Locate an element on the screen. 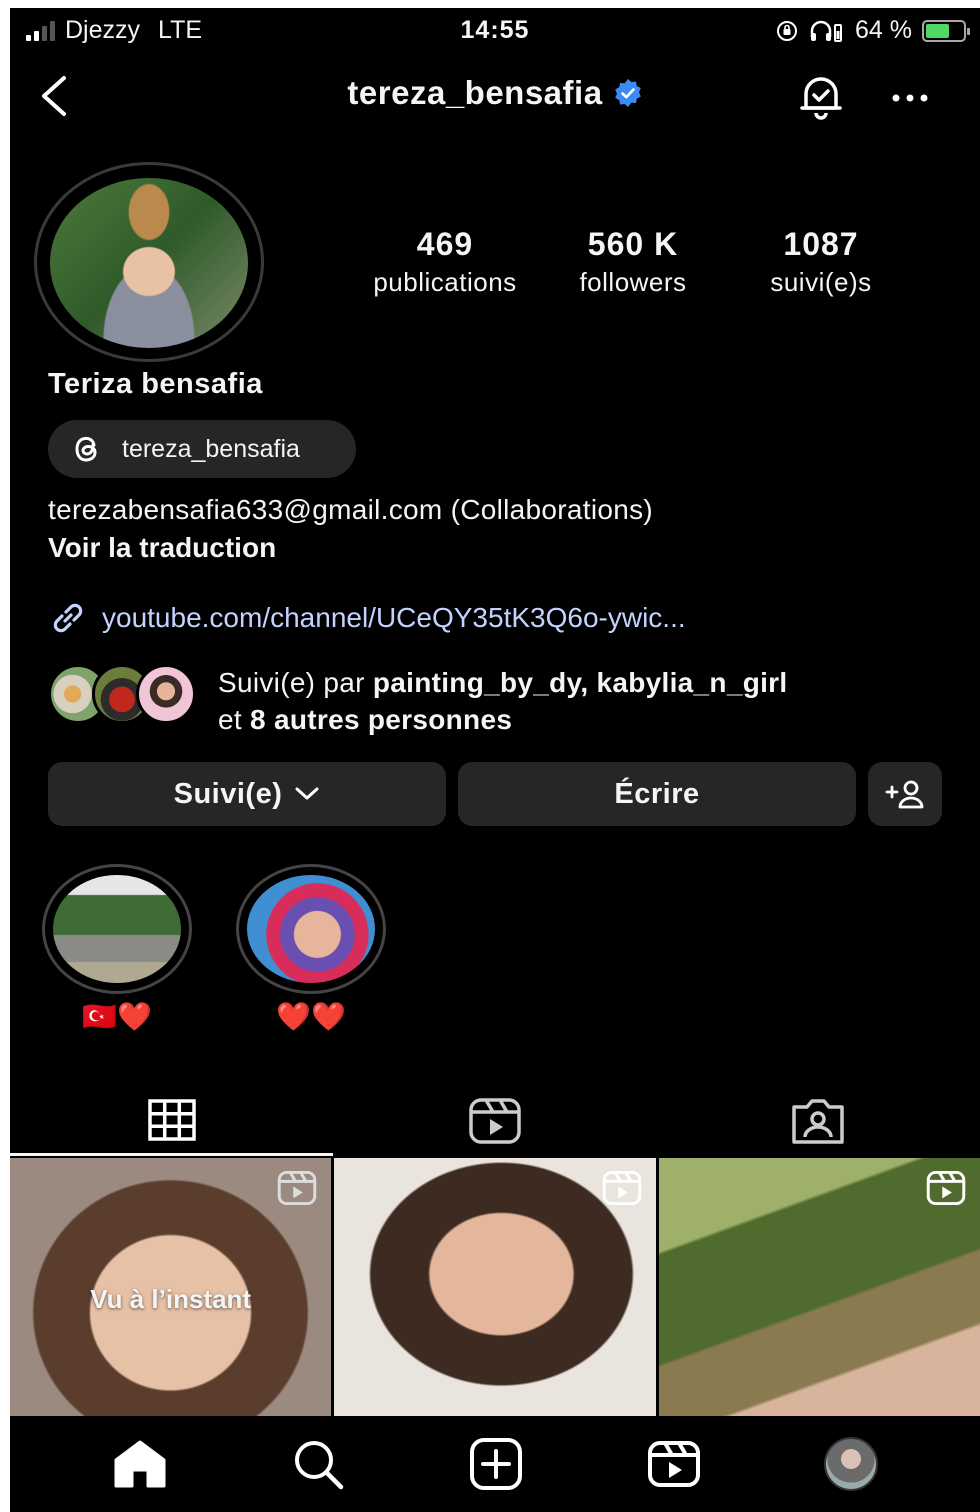 This screenshot has height=1512, width=980. bottom-nav is located at coordinates (495, 1464).